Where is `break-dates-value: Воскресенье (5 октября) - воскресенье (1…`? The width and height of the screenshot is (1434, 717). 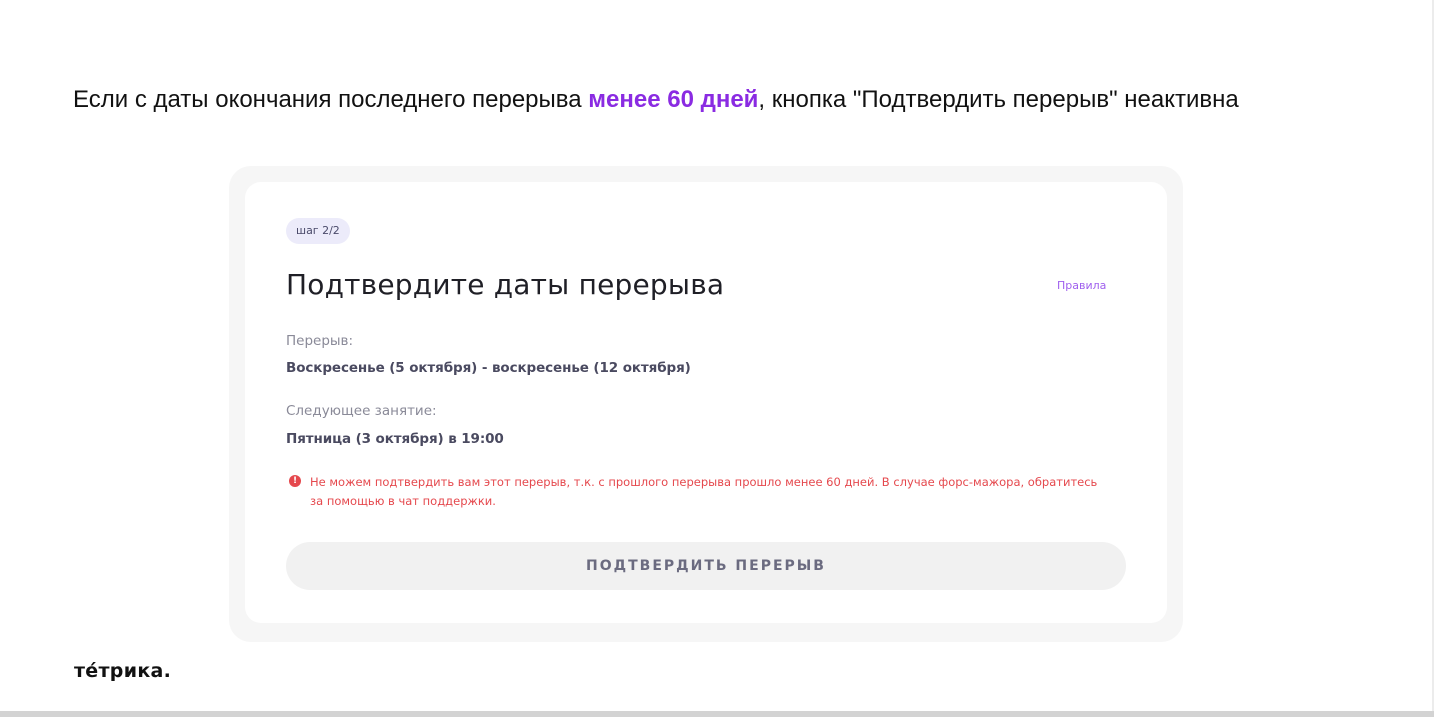 break-dates-value: Воскресенье (5 октября) - воскресенье (1… is located at coordinates (488, 368).